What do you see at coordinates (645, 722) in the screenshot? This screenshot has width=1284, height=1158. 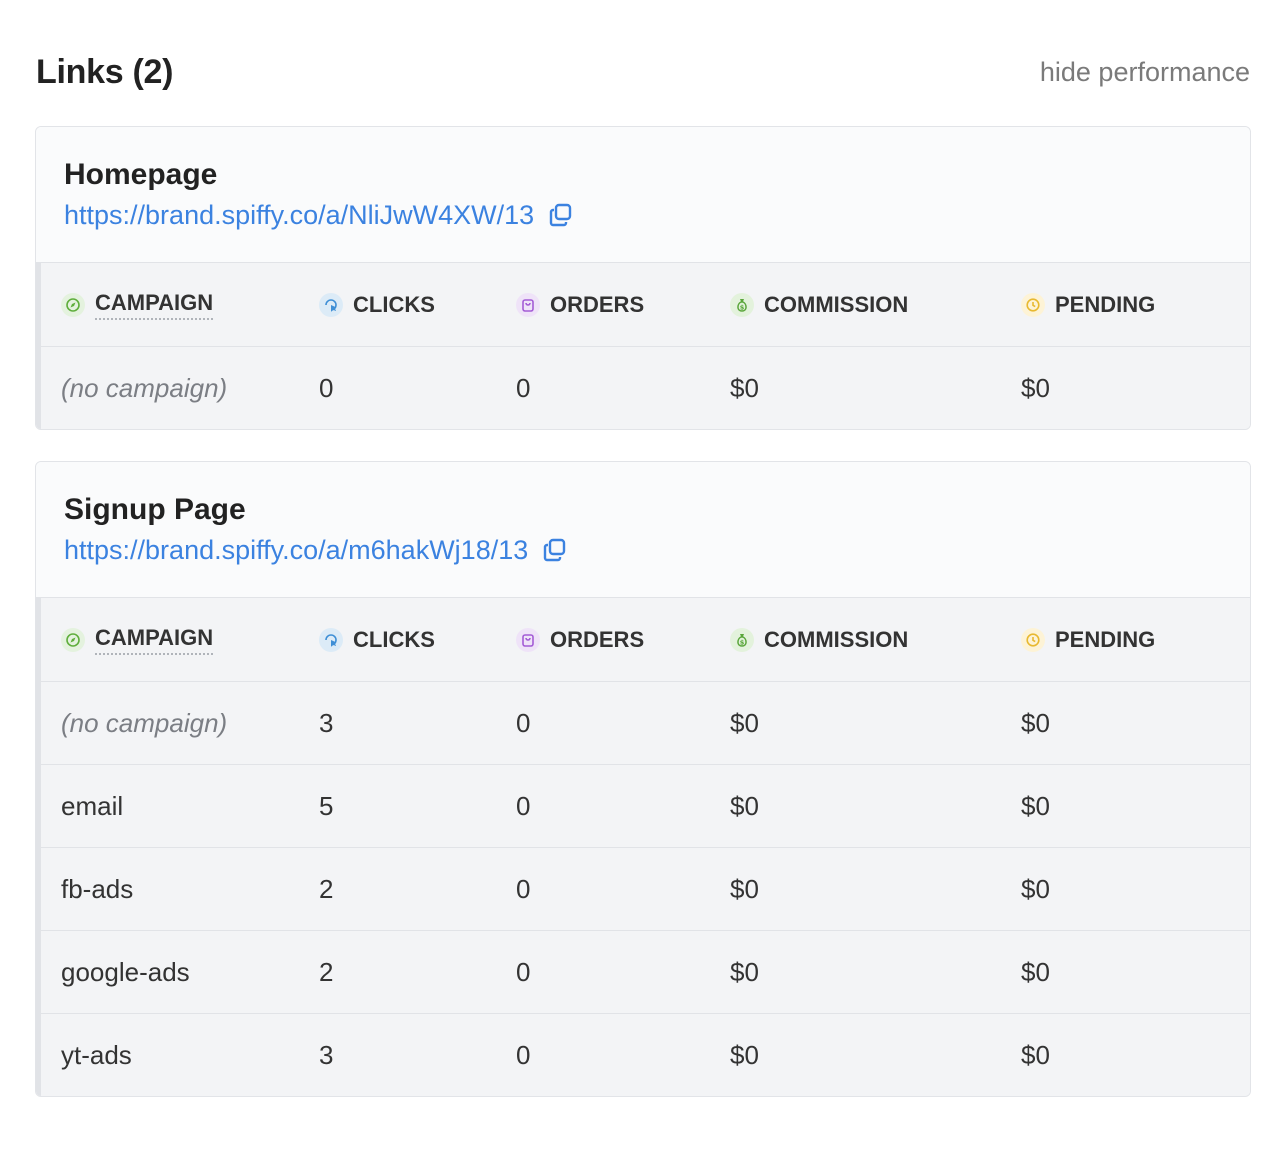 I see `table-row: (no campaign) 3 0 $0 $0` at bounding box center [645, 722].